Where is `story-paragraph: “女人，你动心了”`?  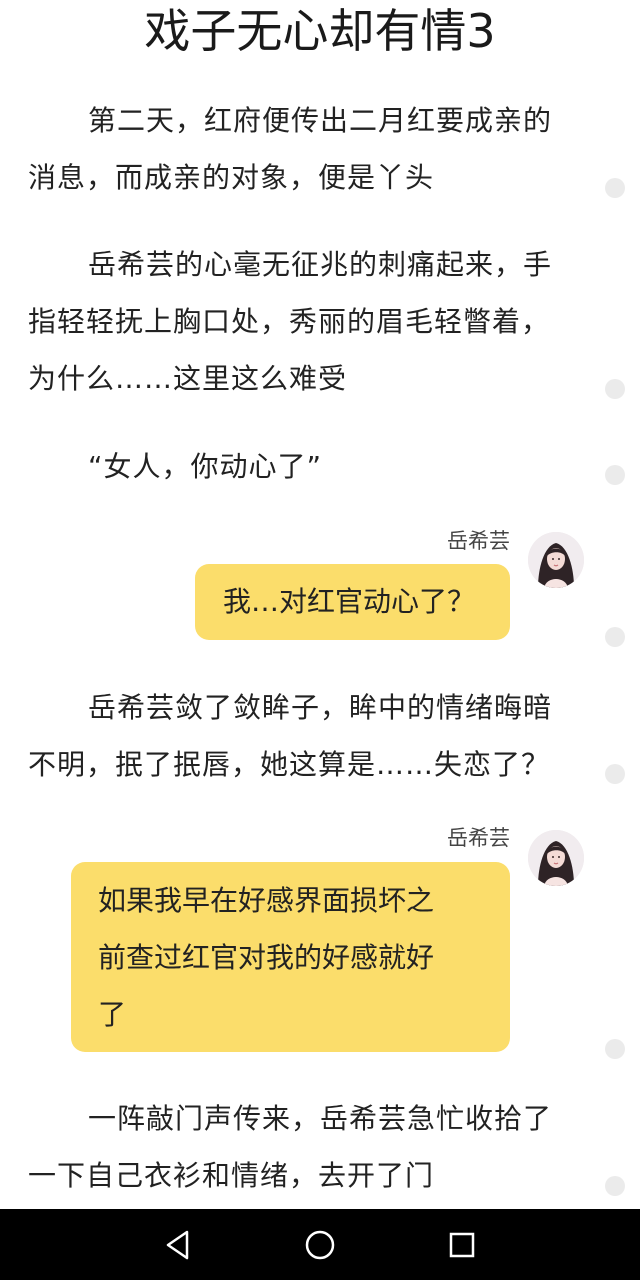 story-paragraph: “女人，你动心了” is located at coordinates (308, 466).